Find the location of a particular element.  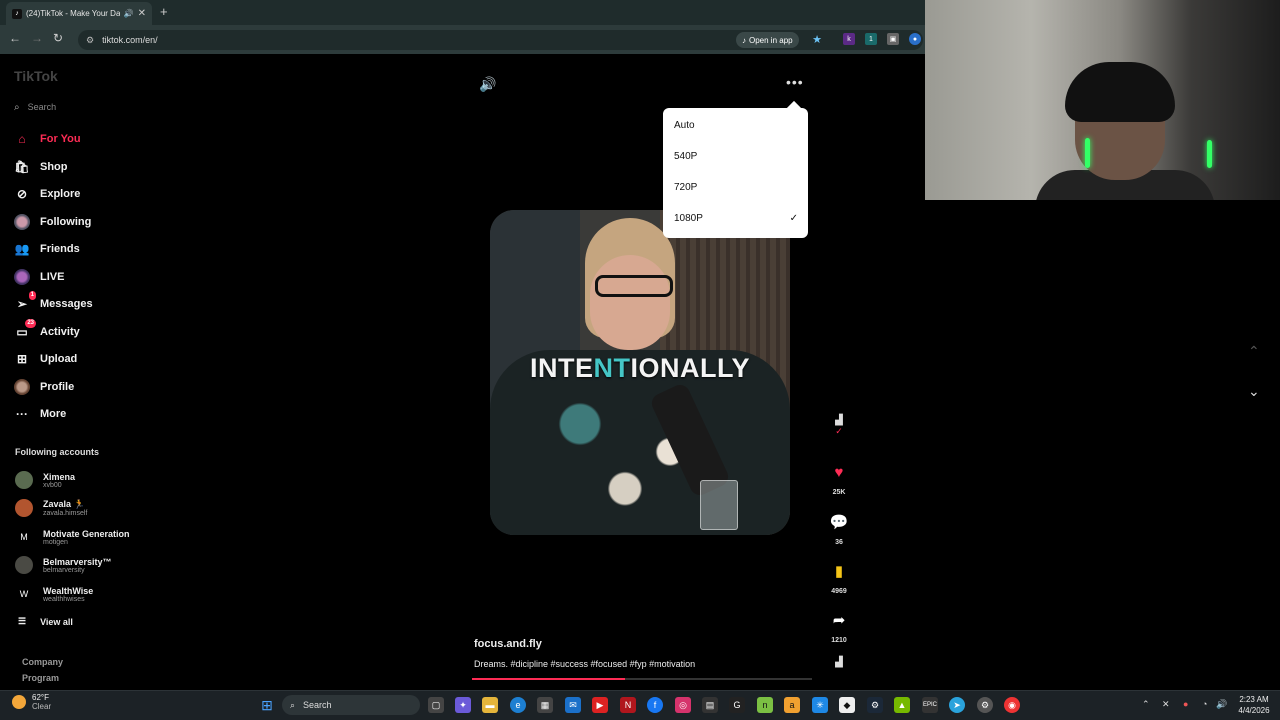

task-view-icon: ▢ is located at coordinates (436, 705).